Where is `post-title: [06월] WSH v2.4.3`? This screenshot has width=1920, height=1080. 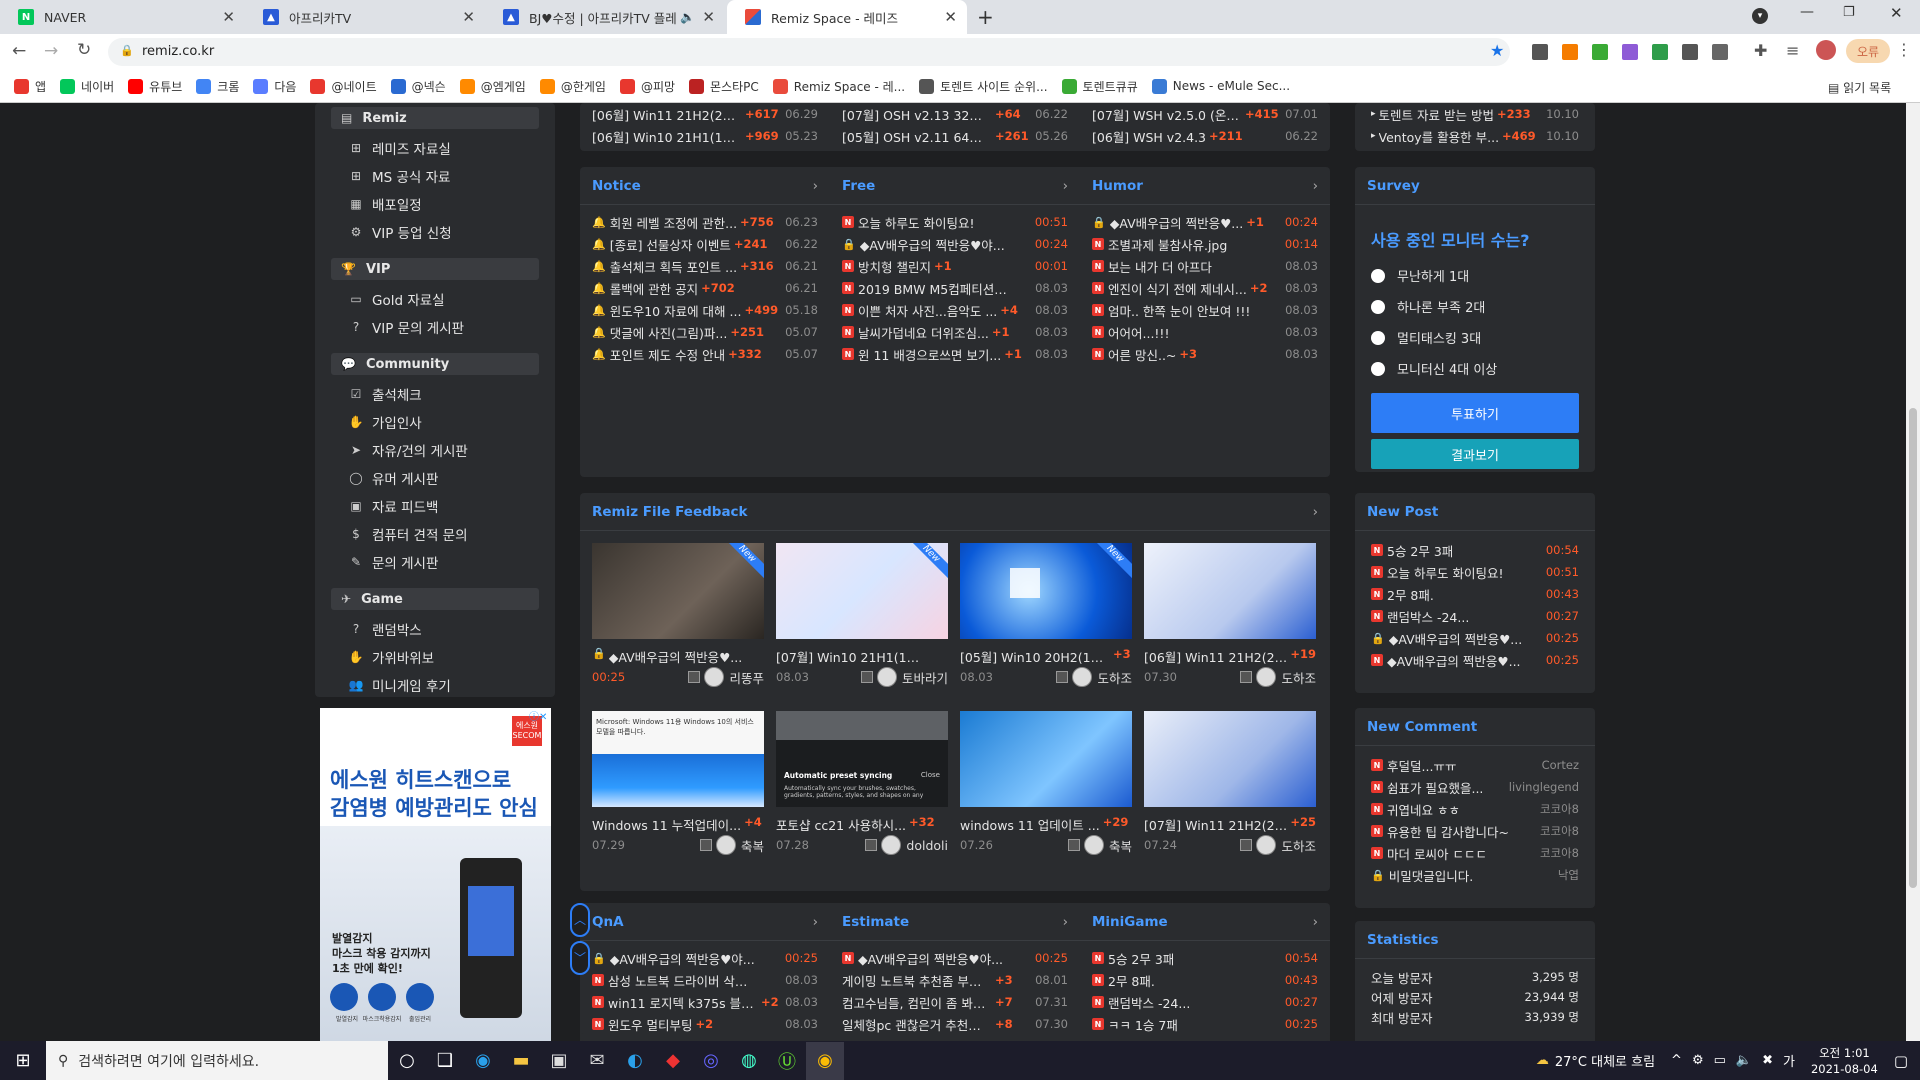
post-title: [06월] WSH v2.4.3 is located at coordinates (1149, 136).